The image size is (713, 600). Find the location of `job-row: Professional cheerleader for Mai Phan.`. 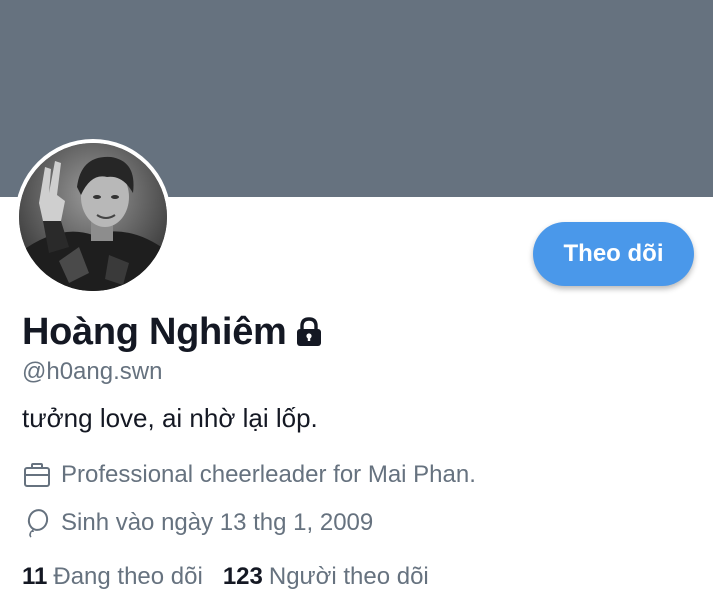

job-row: Professional cheerleader for Mai Phan. is located at coordinates (249, 475).